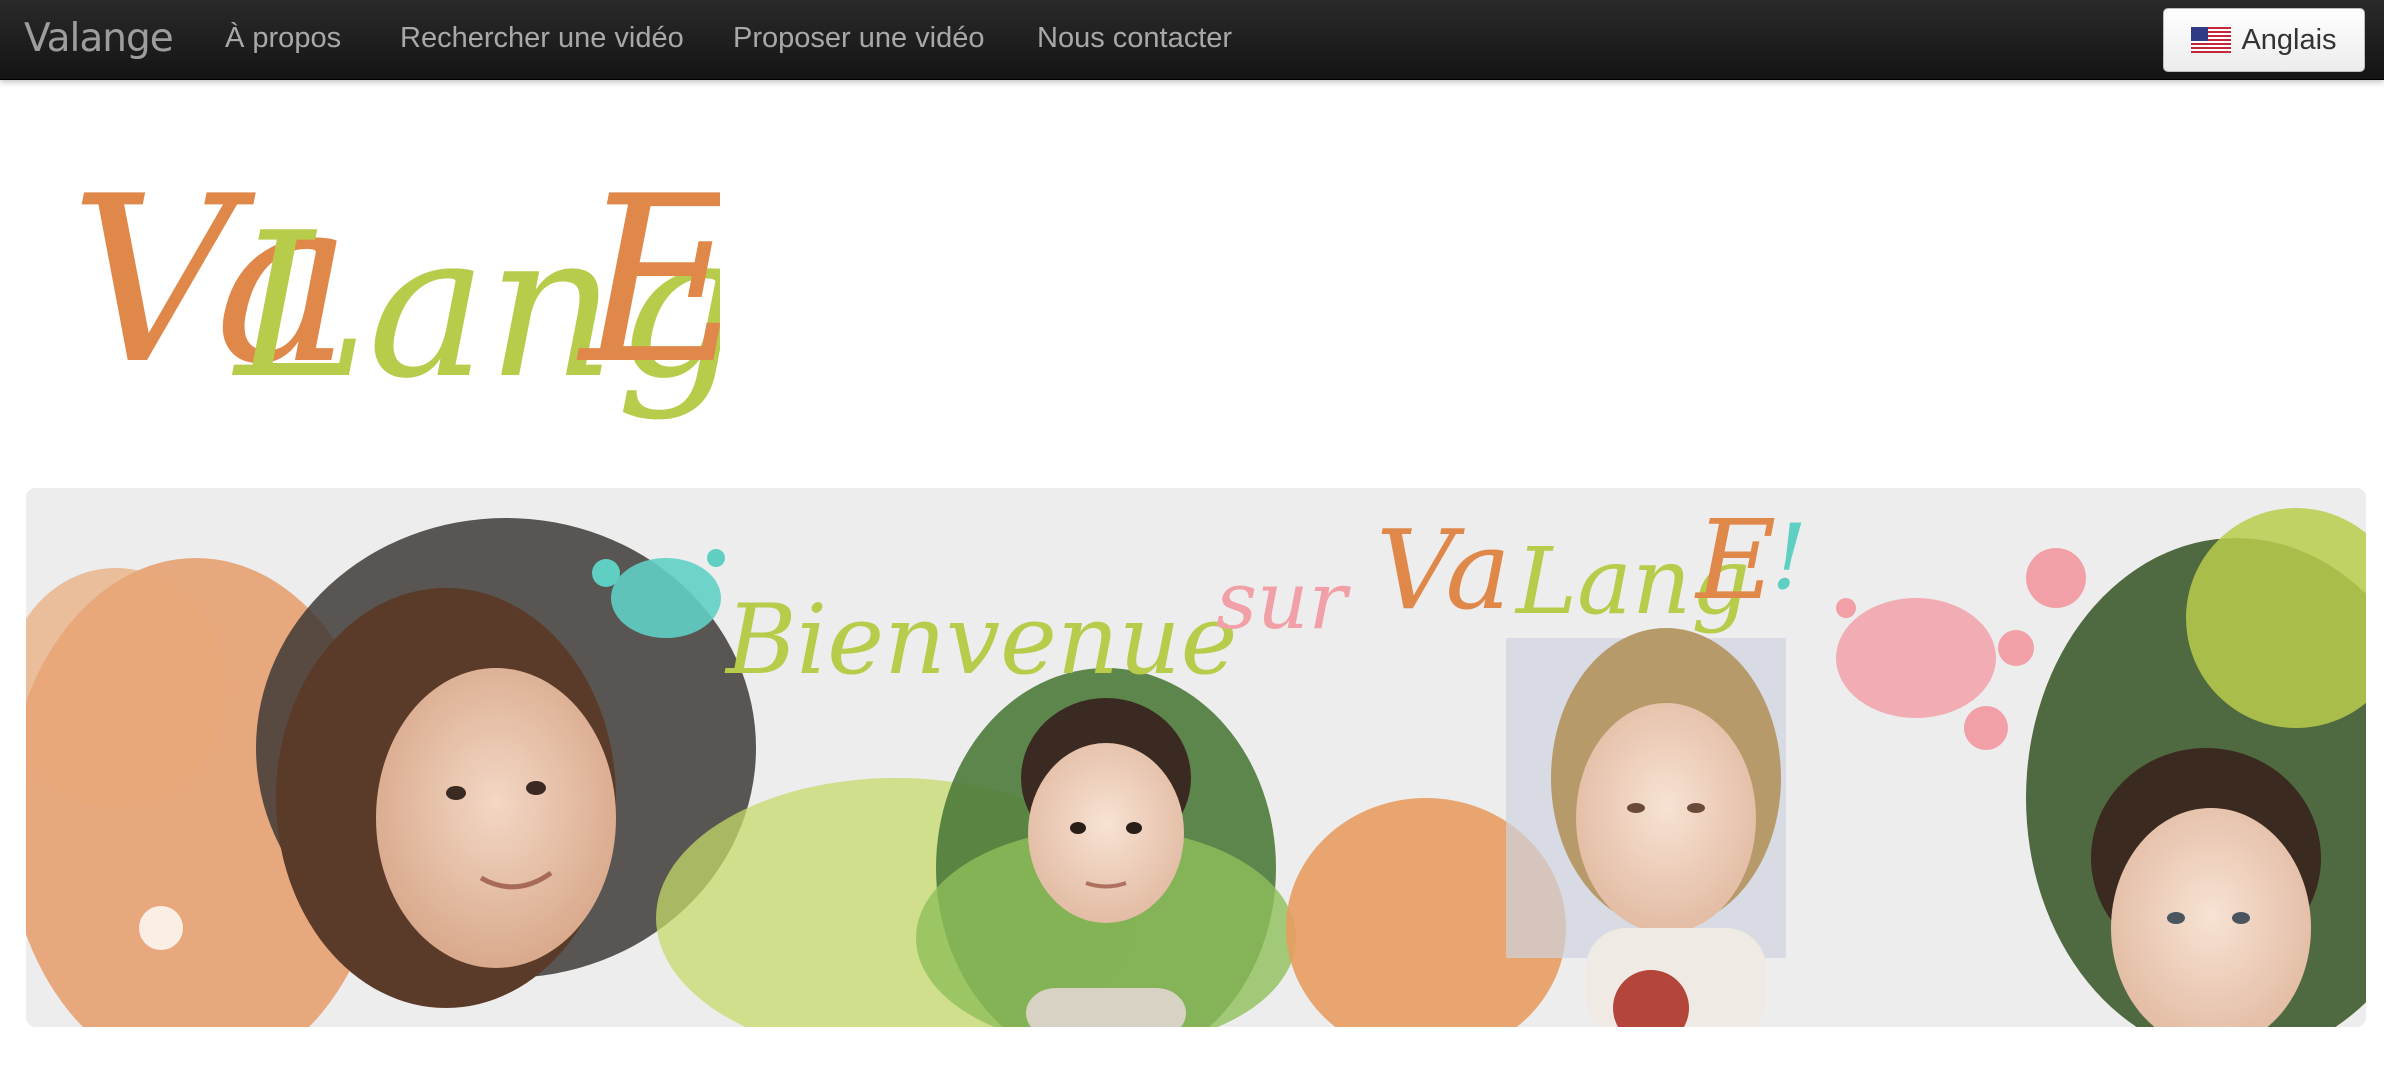  Describe the element at coordinates (2289, 39) in the screenshot. I see `language-button-label: Anglais` at that location.